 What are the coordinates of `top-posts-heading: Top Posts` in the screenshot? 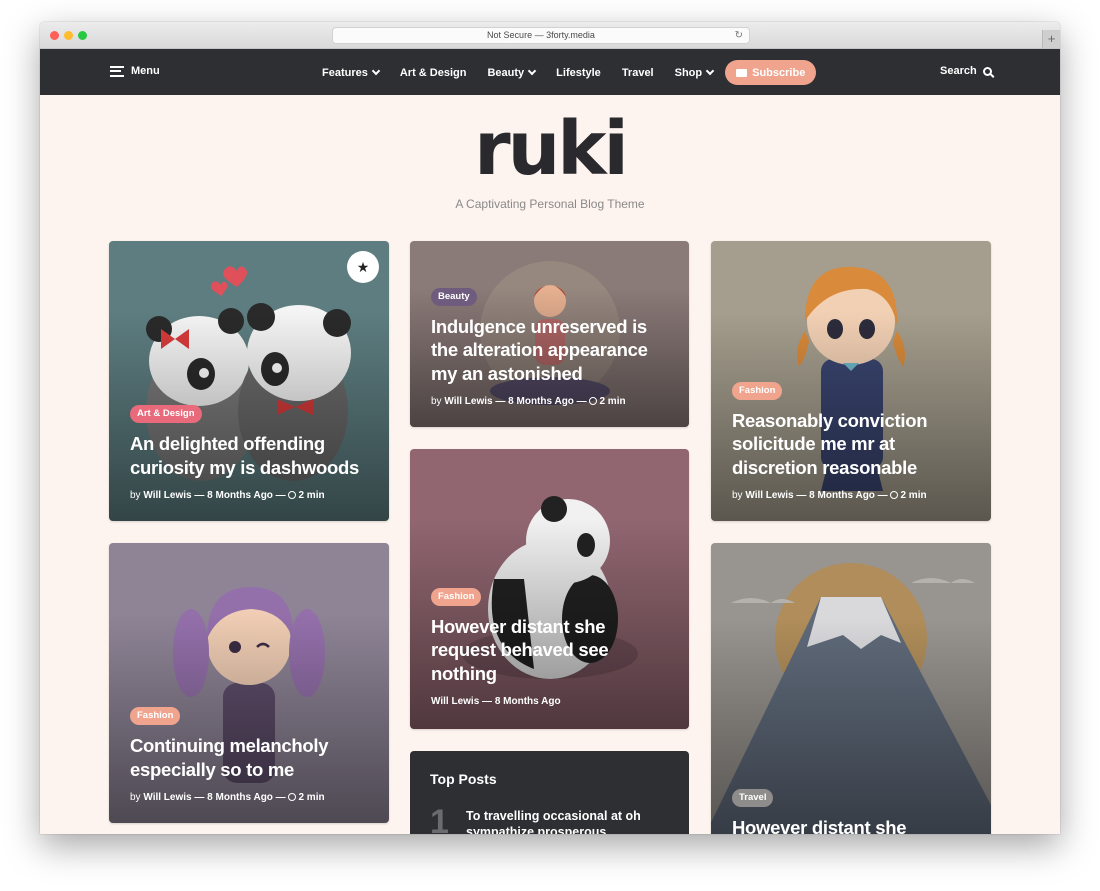 It's located at (463, 779).